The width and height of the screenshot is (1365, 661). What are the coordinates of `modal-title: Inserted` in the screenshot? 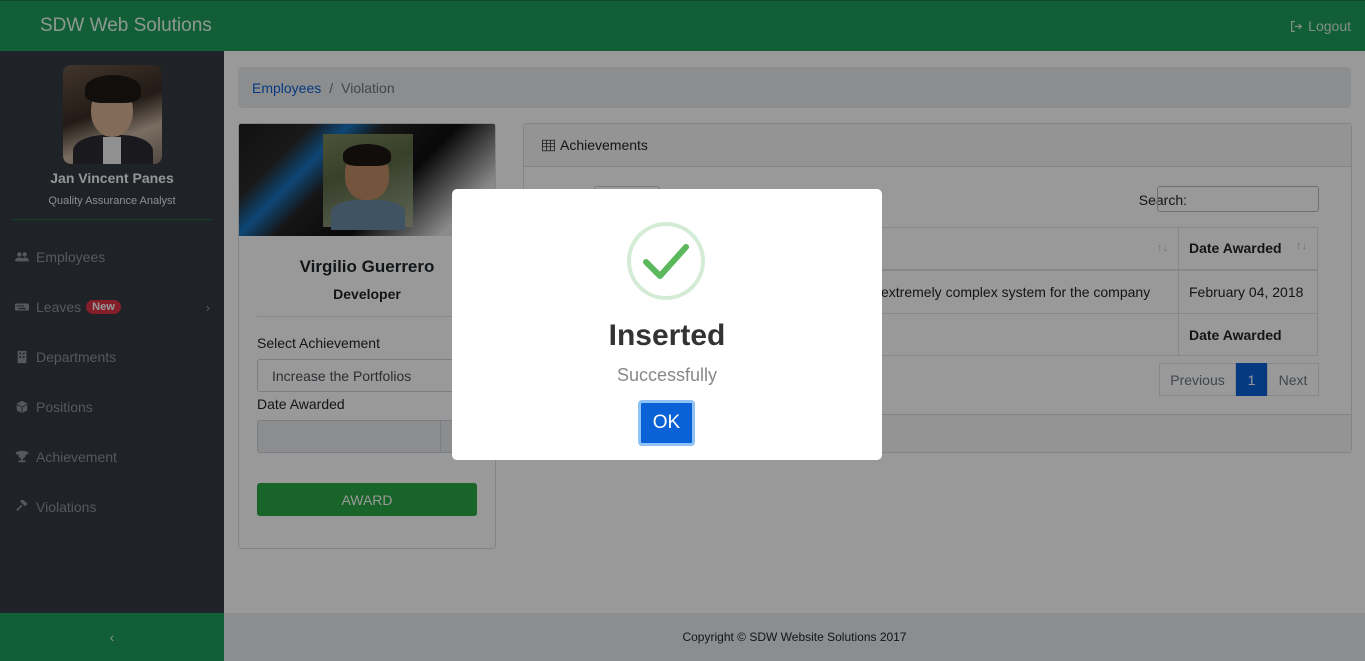 It's located at (667, 335).